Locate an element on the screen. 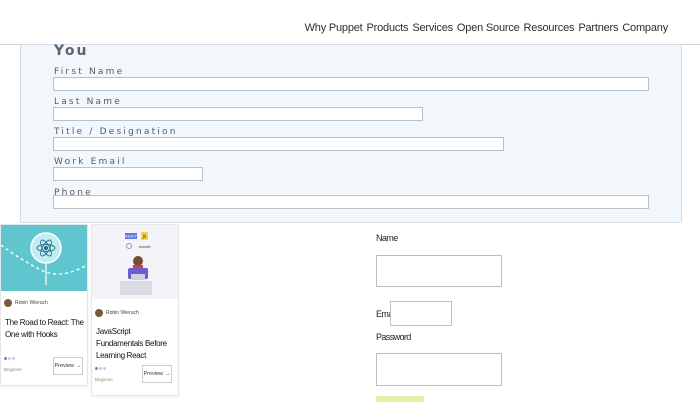 Image resolution: width=700 pixels, height=402 pixels. phone-field is located at coordinates (351, 202).